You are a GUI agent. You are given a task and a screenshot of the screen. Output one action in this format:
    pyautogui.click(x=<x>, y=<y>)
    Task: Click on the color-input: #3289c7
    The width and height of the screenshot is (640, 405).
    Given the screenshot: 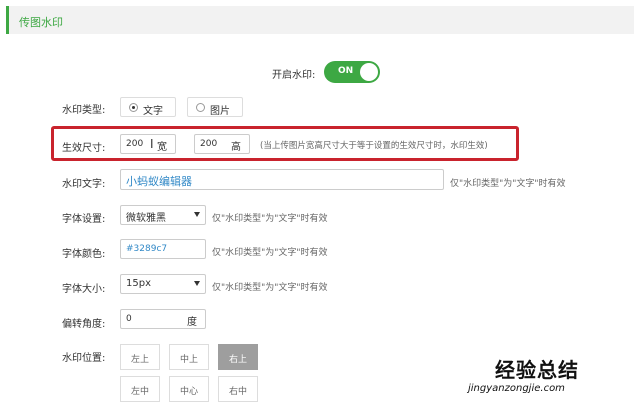 What is the action you would take?
    pyautogui.click(x=163, y=249)
    